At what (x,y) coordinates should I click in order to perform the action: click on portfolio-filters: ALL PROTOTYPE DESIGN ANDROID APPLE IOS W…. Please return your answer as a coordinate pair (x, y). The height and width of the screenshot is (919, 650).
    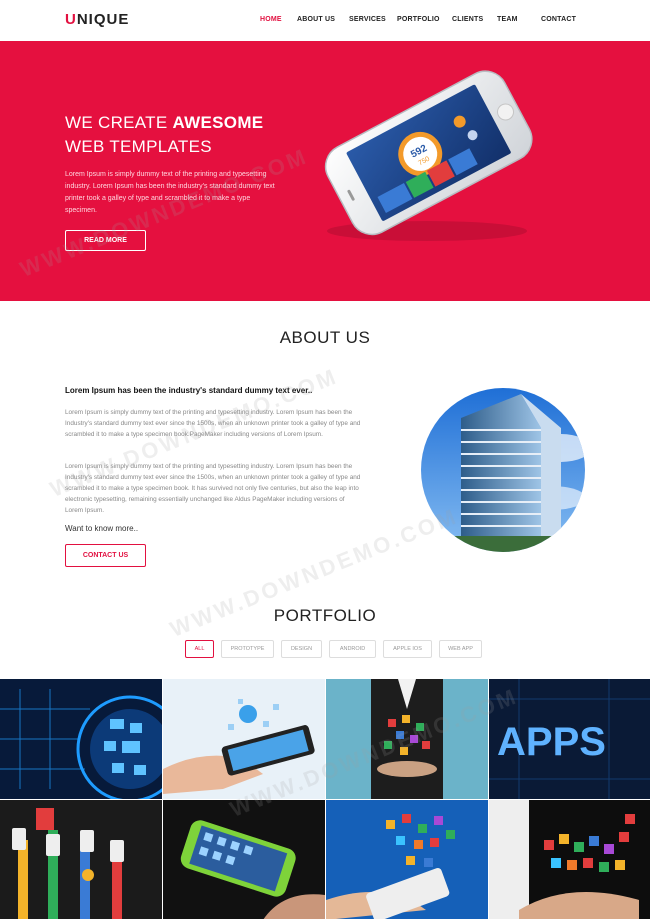
    Looking at the image, I should click on (325, 649).